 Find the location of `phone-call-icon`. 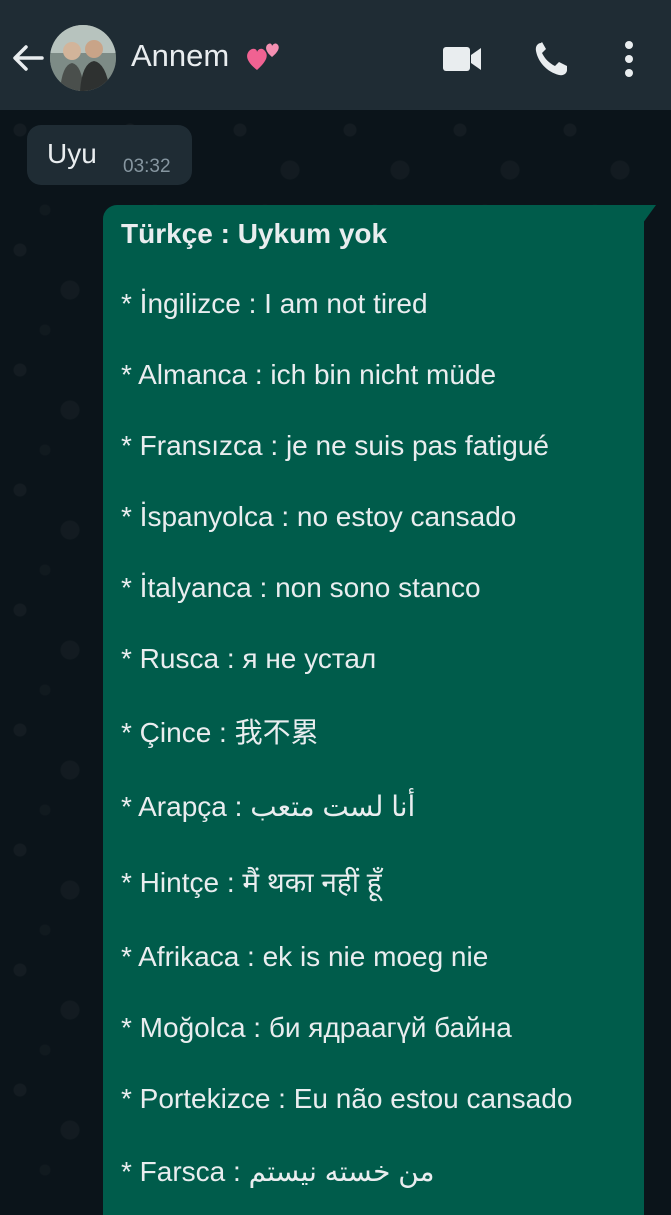

phone-call-icon is located at coordinates (551, 59).